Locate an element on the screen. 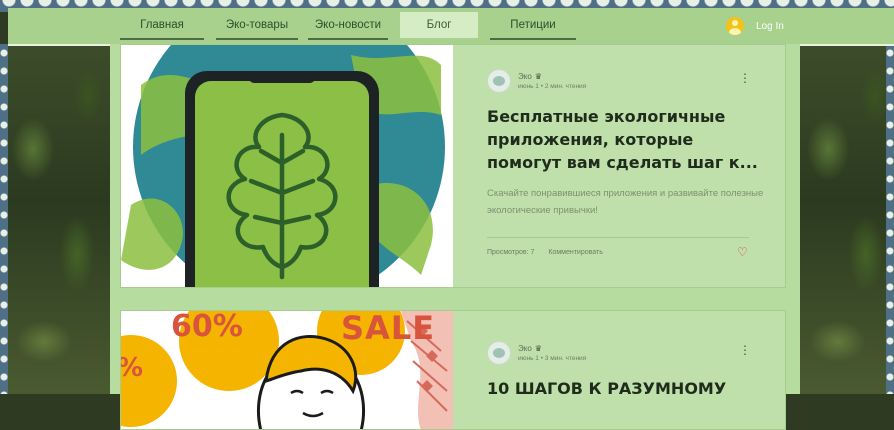 The height and width of the screenshot is (430, 894). post-divider is located at coordinates (618, 237).